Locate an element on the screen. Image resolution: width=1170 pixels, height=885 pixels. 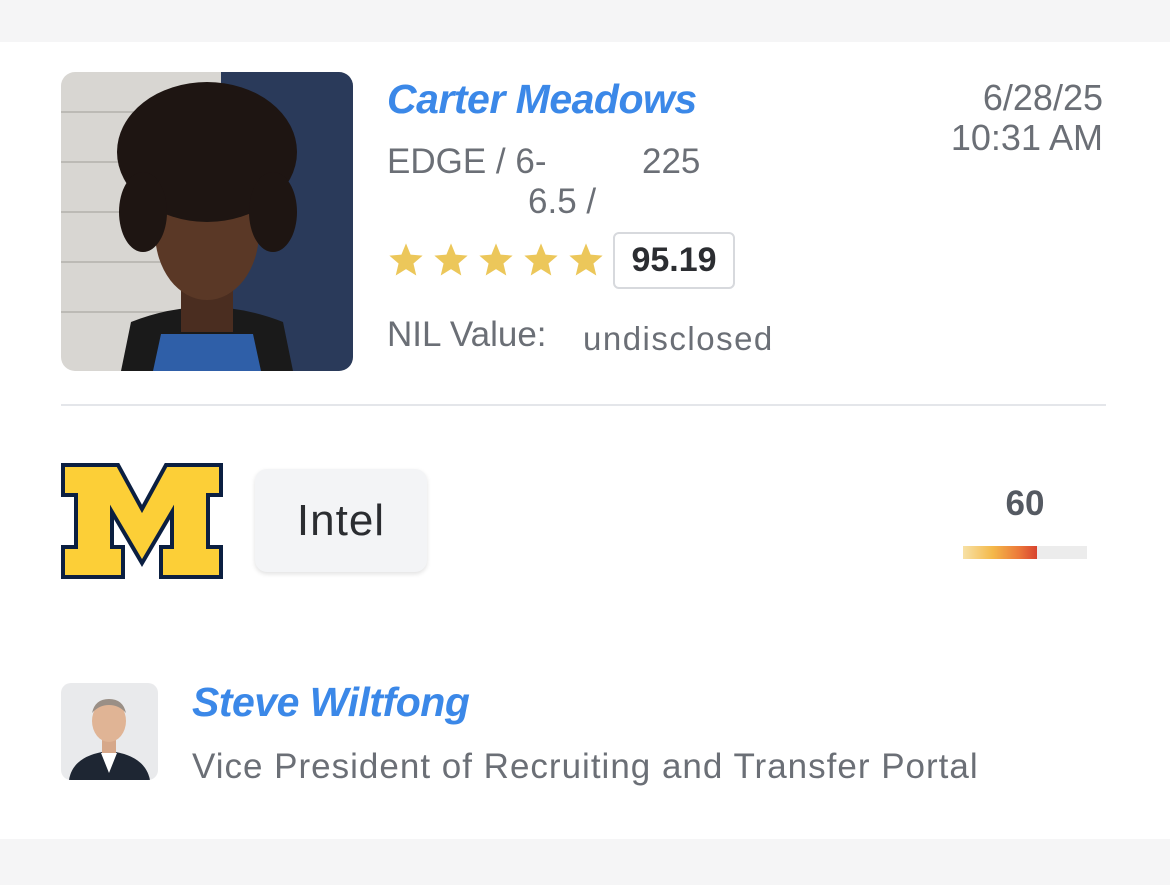
divider is located at coordinates (583, 405).